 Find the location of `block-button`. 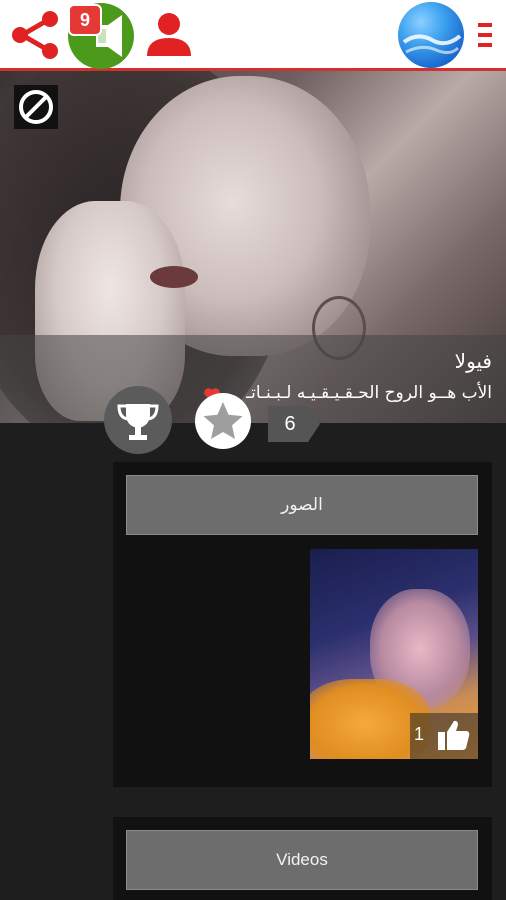

block-button is located at coordinates (36, 107).